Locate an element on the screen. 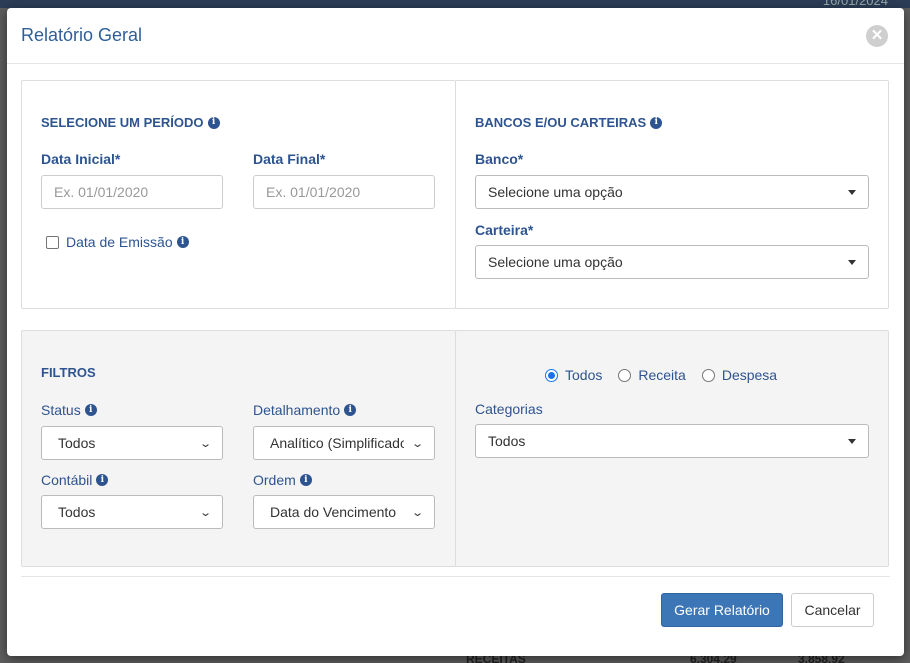  ordem-label: Ordem i is located at coordinates (282, 480).